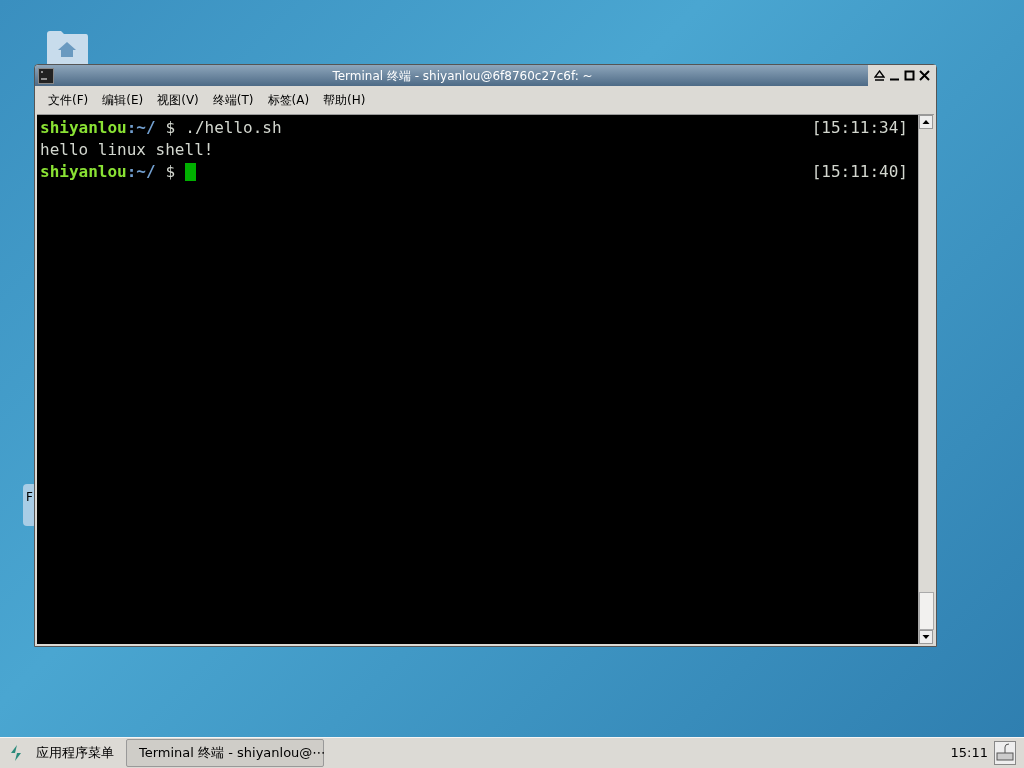 This screenshot has height=768, width=1024. Describe the element at coordinates (924, 75) in the screenshot. I see `close-icon` at that location.